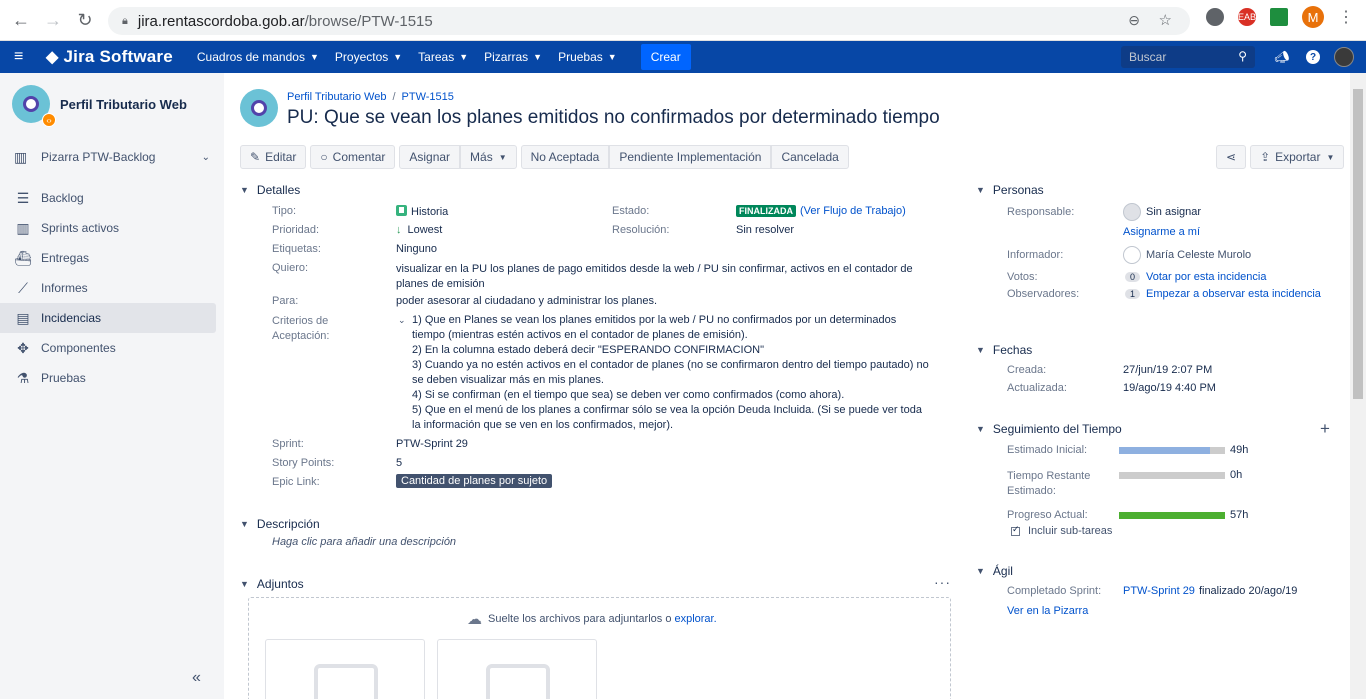  Describe the element at coordinates (112, 157) in the screenshot. I see `board-selector: ▥ Pizarra PTW-Backlog ⌄` at that location.